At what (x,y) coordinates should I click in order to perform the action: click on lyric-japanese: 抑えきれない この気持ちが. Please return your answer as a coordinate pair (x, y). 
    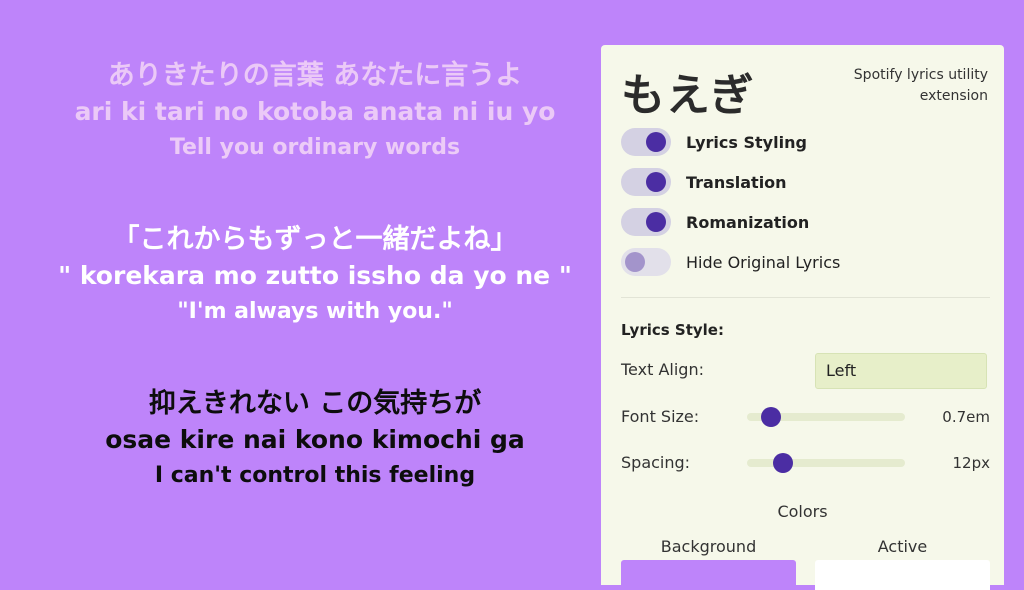
    Looking at the image, I should click on (315, 403).